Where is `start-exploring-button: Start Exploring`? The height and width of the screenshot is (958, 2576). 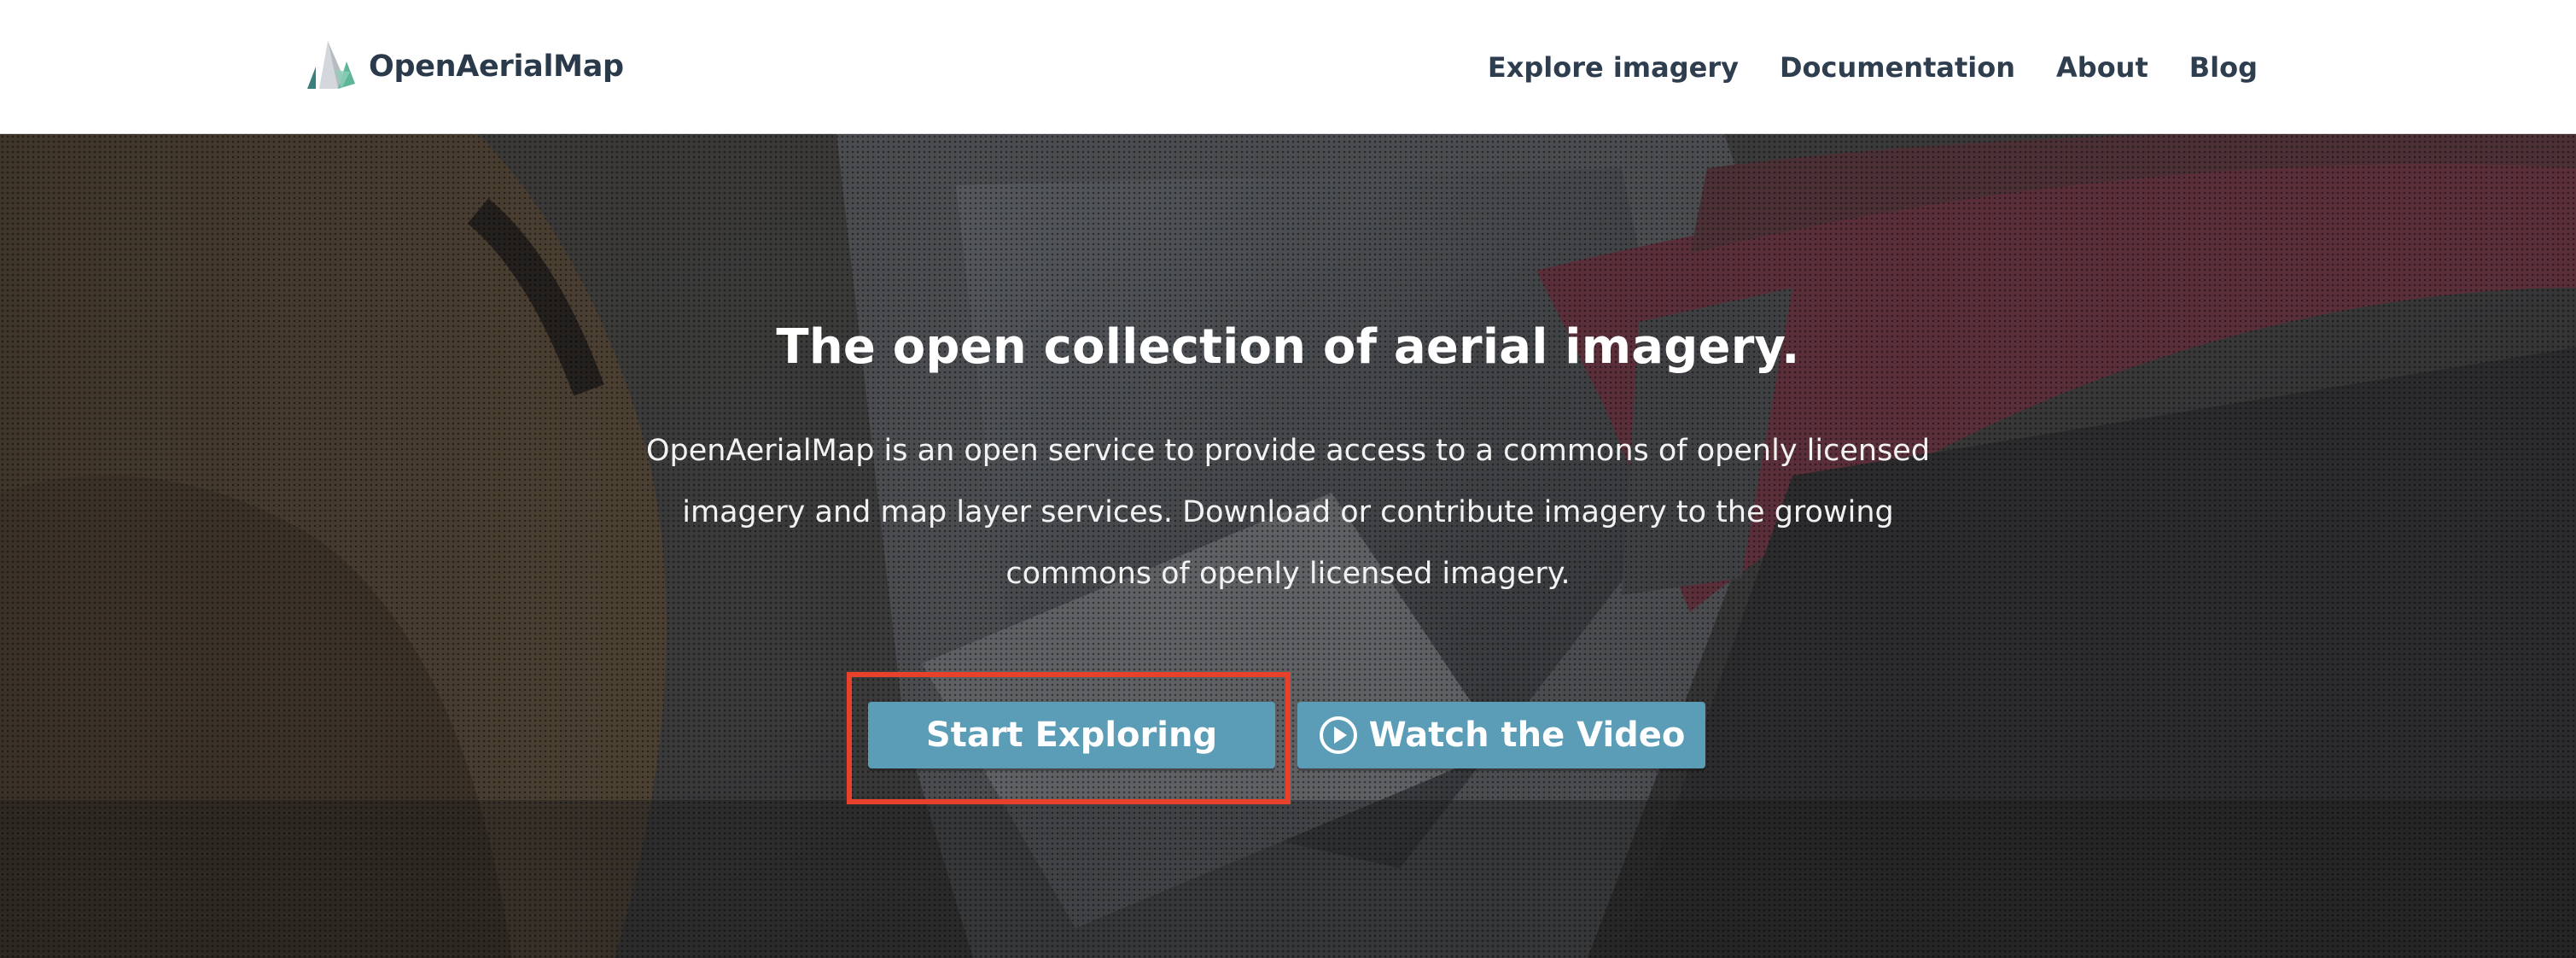 start-exploring-button: Start Exploring is located at coordinates (1071, 735).